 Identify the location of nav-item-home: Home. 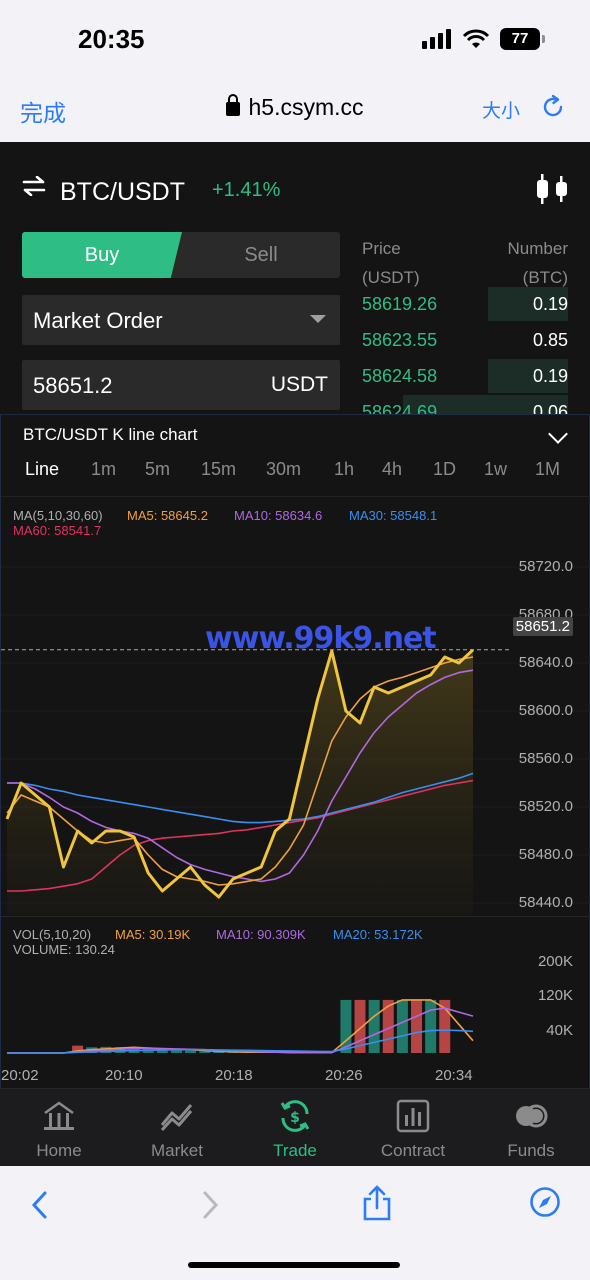
(59, 1128).